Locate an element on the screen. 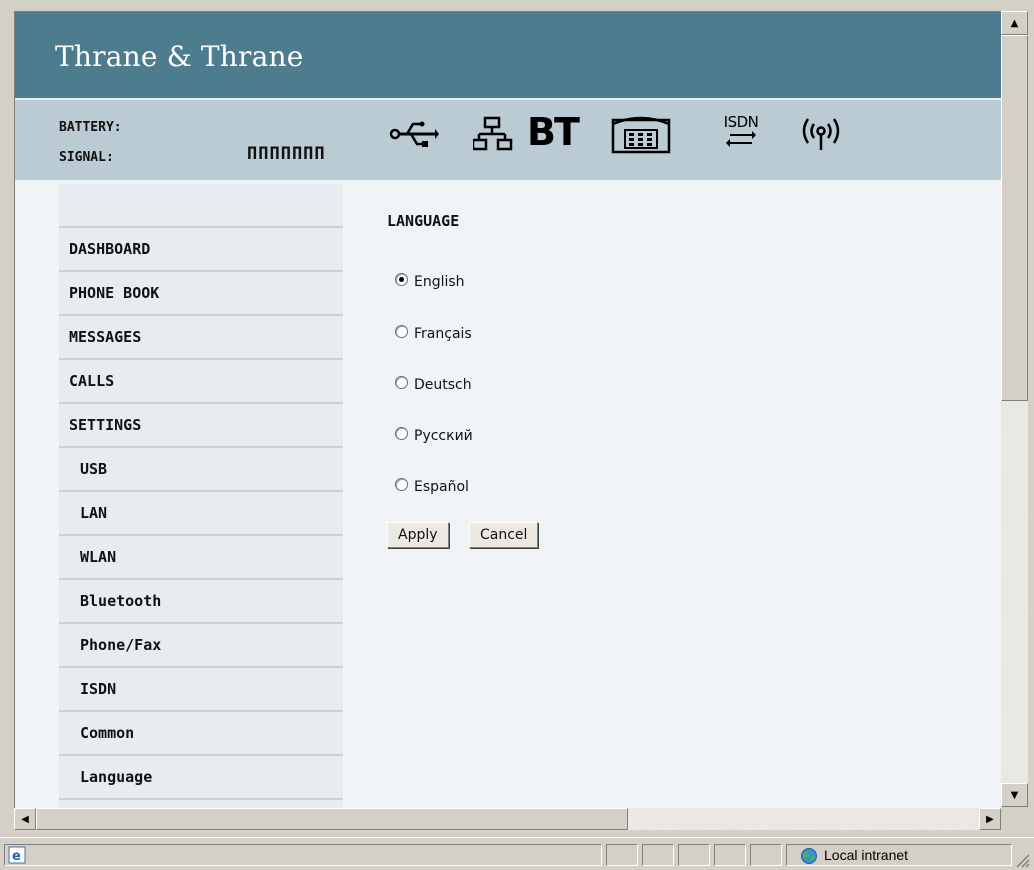  language-option-label: English is located at coordinates (439, 282).